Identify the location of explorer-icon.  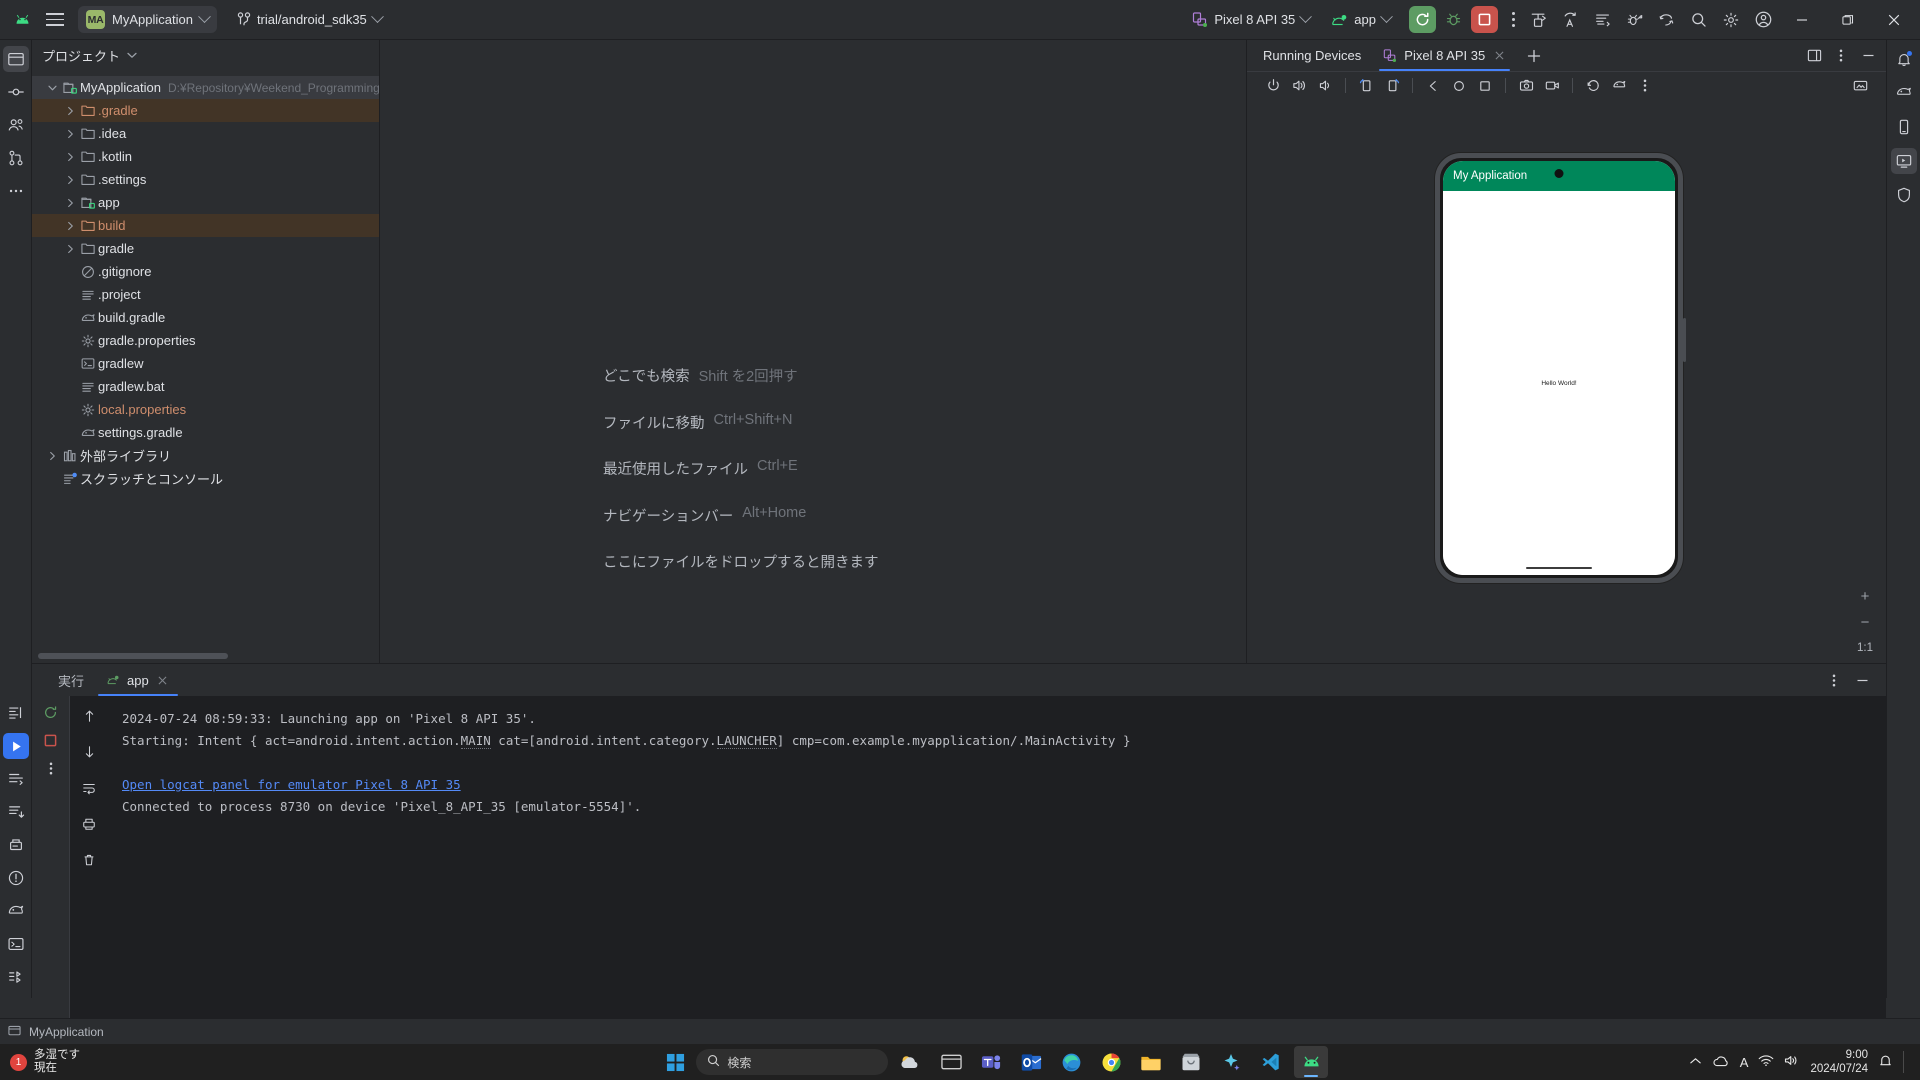
(1151, 1062).